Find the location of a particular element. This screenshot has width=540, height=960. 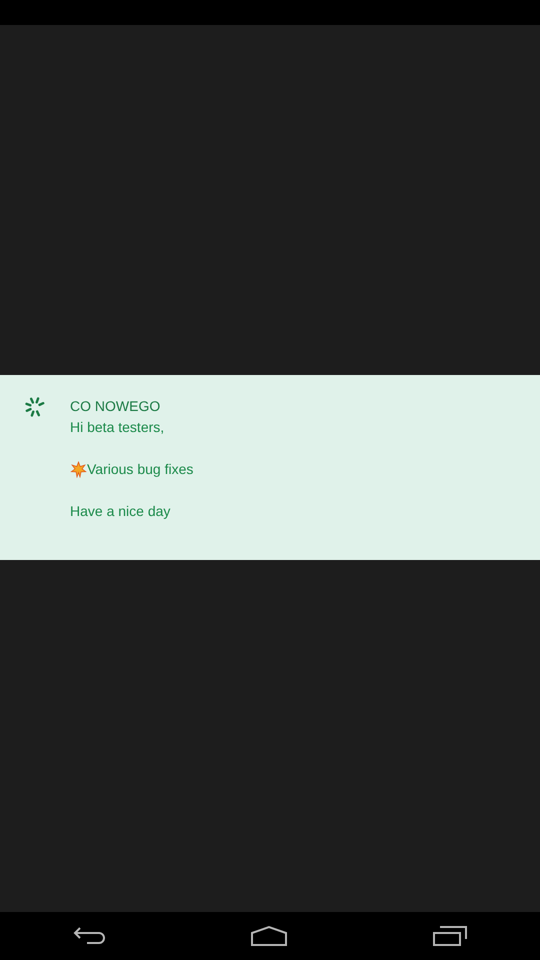

message-text: Hi beta testers, is located at coordinates (117, 427).